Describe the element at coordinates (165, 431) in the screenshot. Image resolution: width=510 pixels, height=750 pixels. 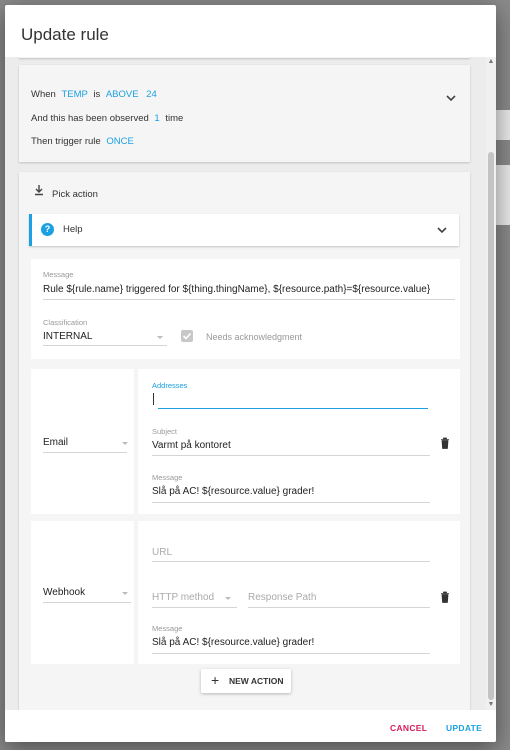
I see `subject-label: Subject` at that location.